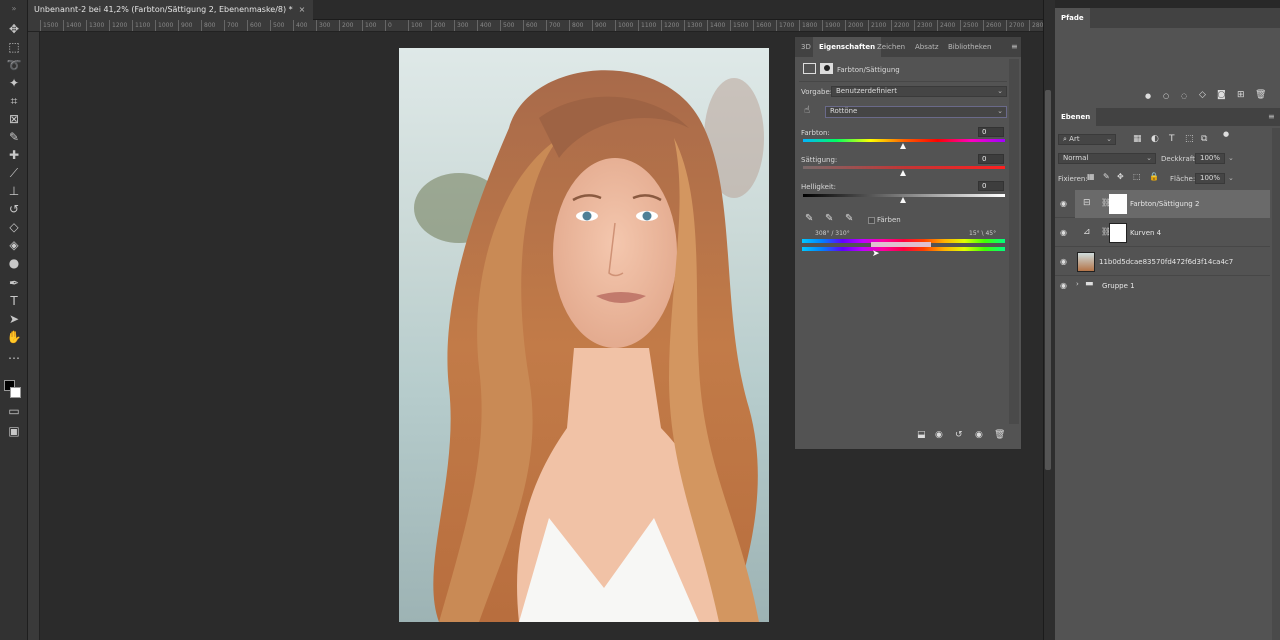 This screenshot has width=1280, height=640. Describe the element at coordinates (14, 301) in the screenshot. I see `type-icon: T` at that location.